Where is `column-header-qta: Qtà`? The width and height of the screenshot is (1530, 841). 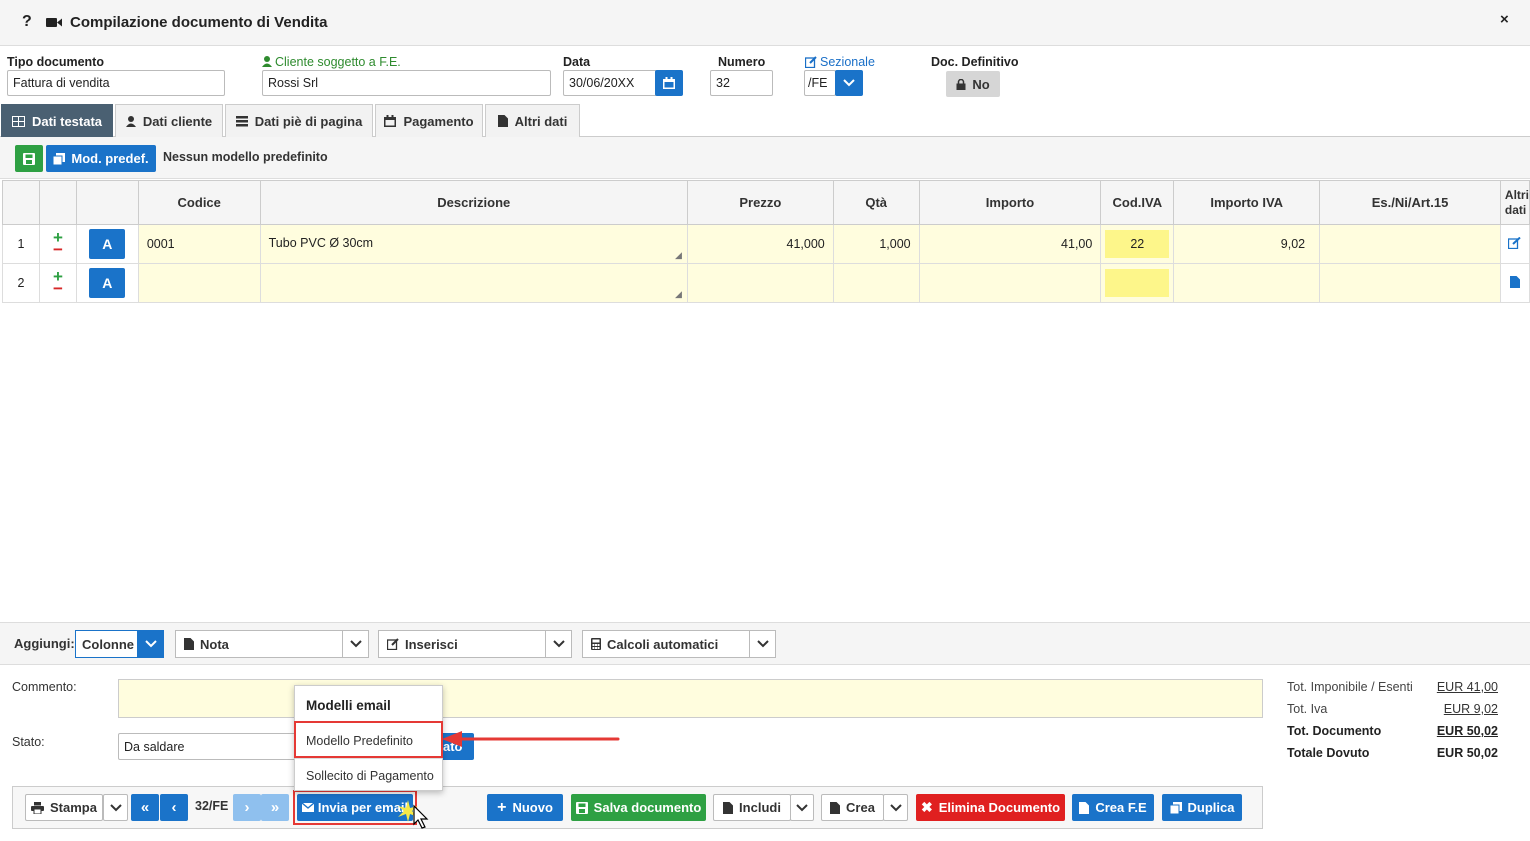 column-header-qta: Qtà is located at coordinates (876, 202).